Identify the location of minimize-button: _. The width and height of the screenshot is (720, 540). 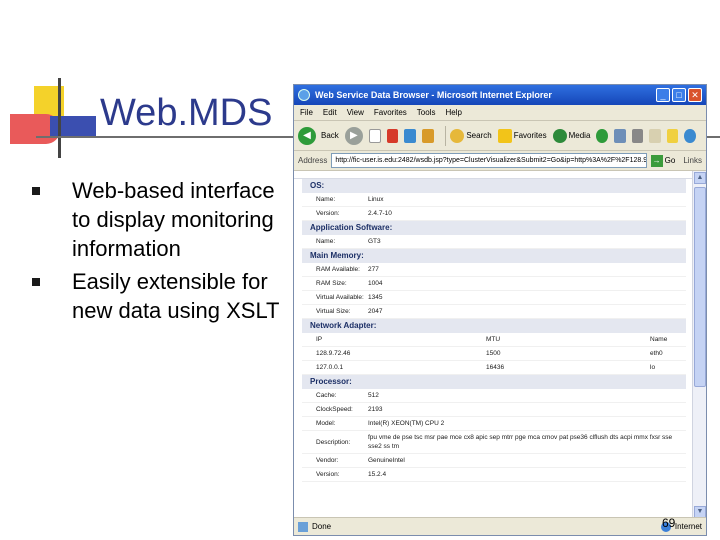
(663, 95).